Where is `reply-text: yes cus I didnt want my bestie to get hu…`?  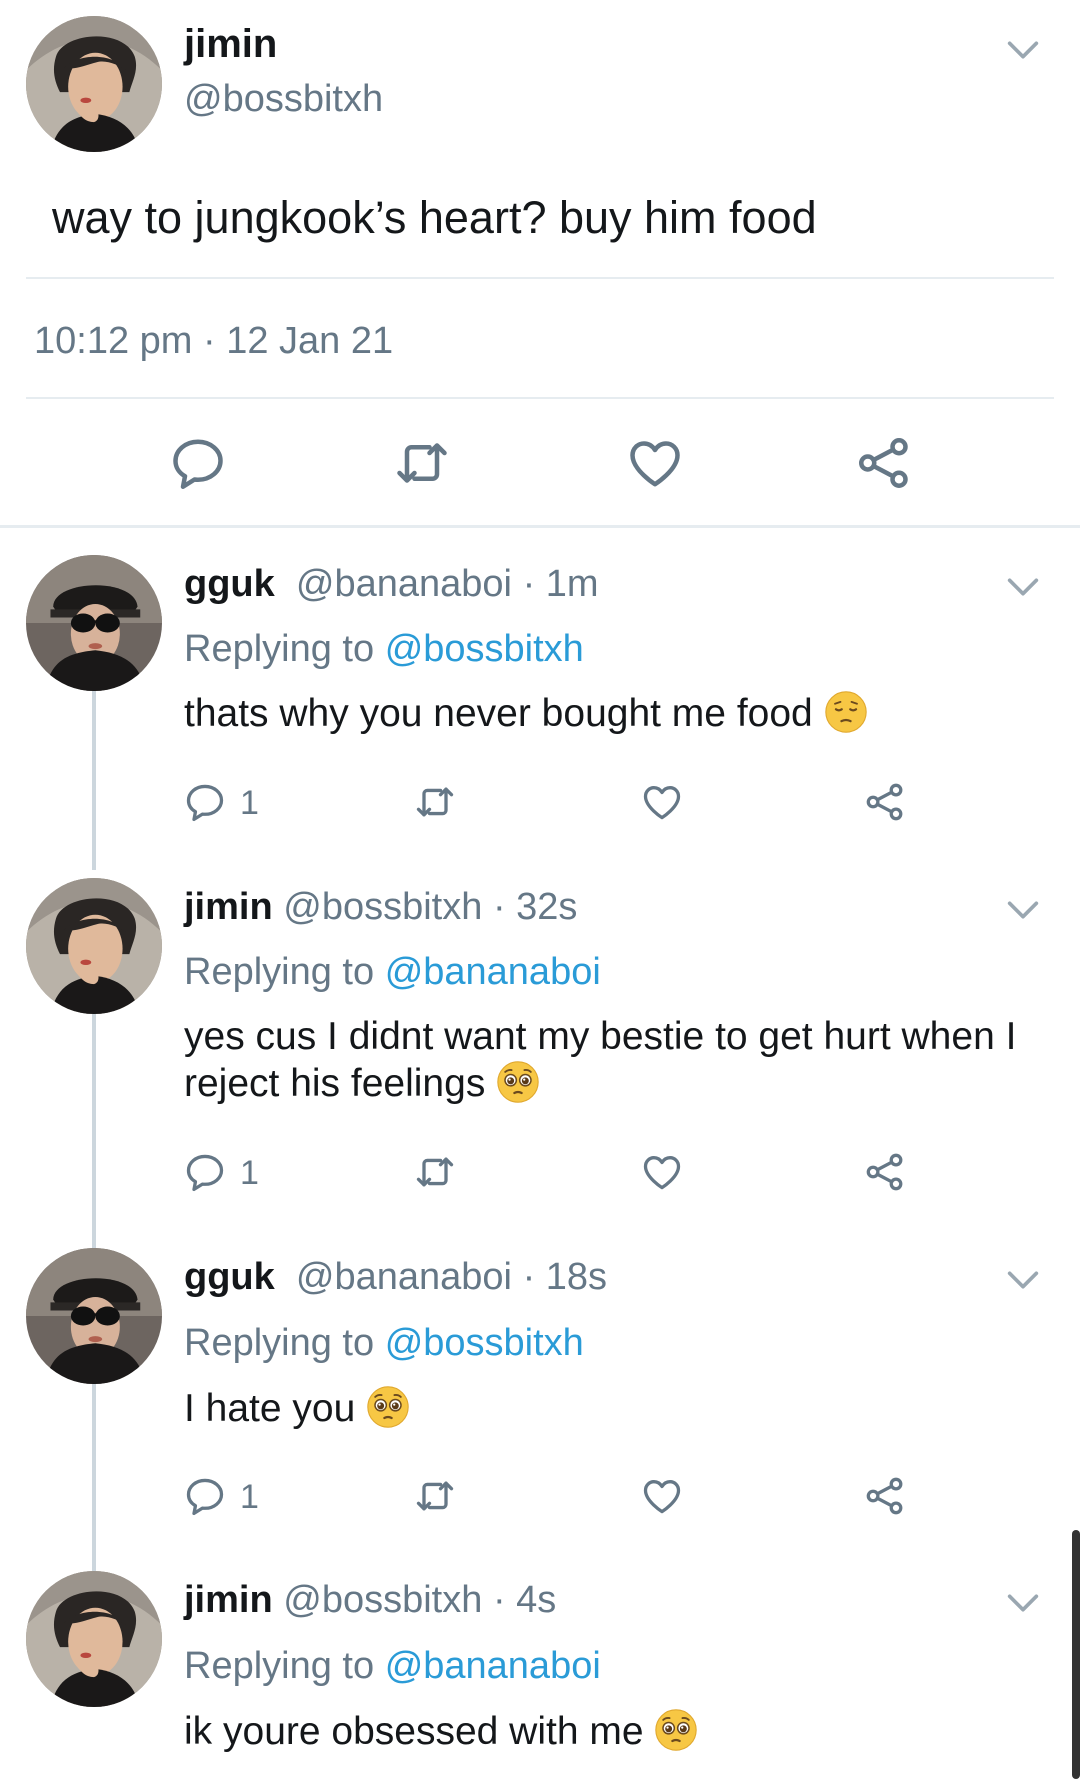 reply-text: yes cus I didnt want my bestie to get hu… is located at coordinates (624, 1060).